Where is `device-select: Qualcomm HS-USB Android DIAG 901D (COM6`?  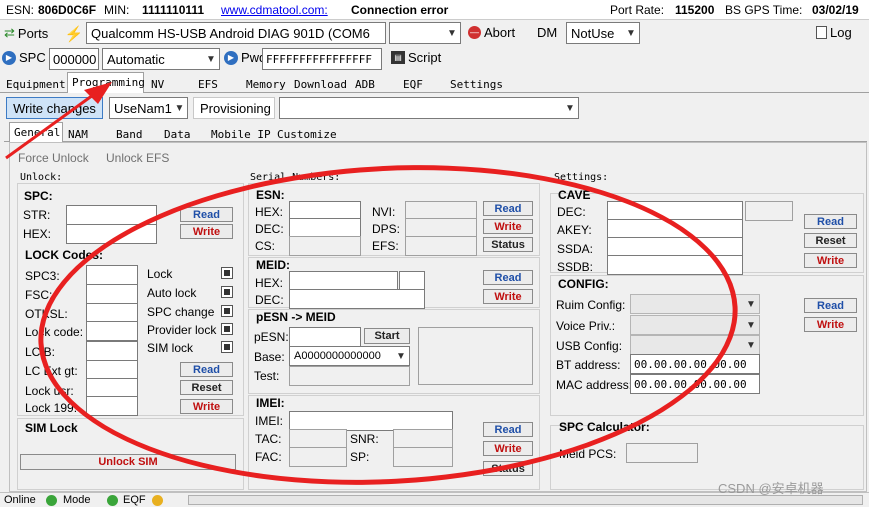
device-select: Qualcomm HS-USB Android DIAG 901D (COM6 is located at coordinates (236, 33).